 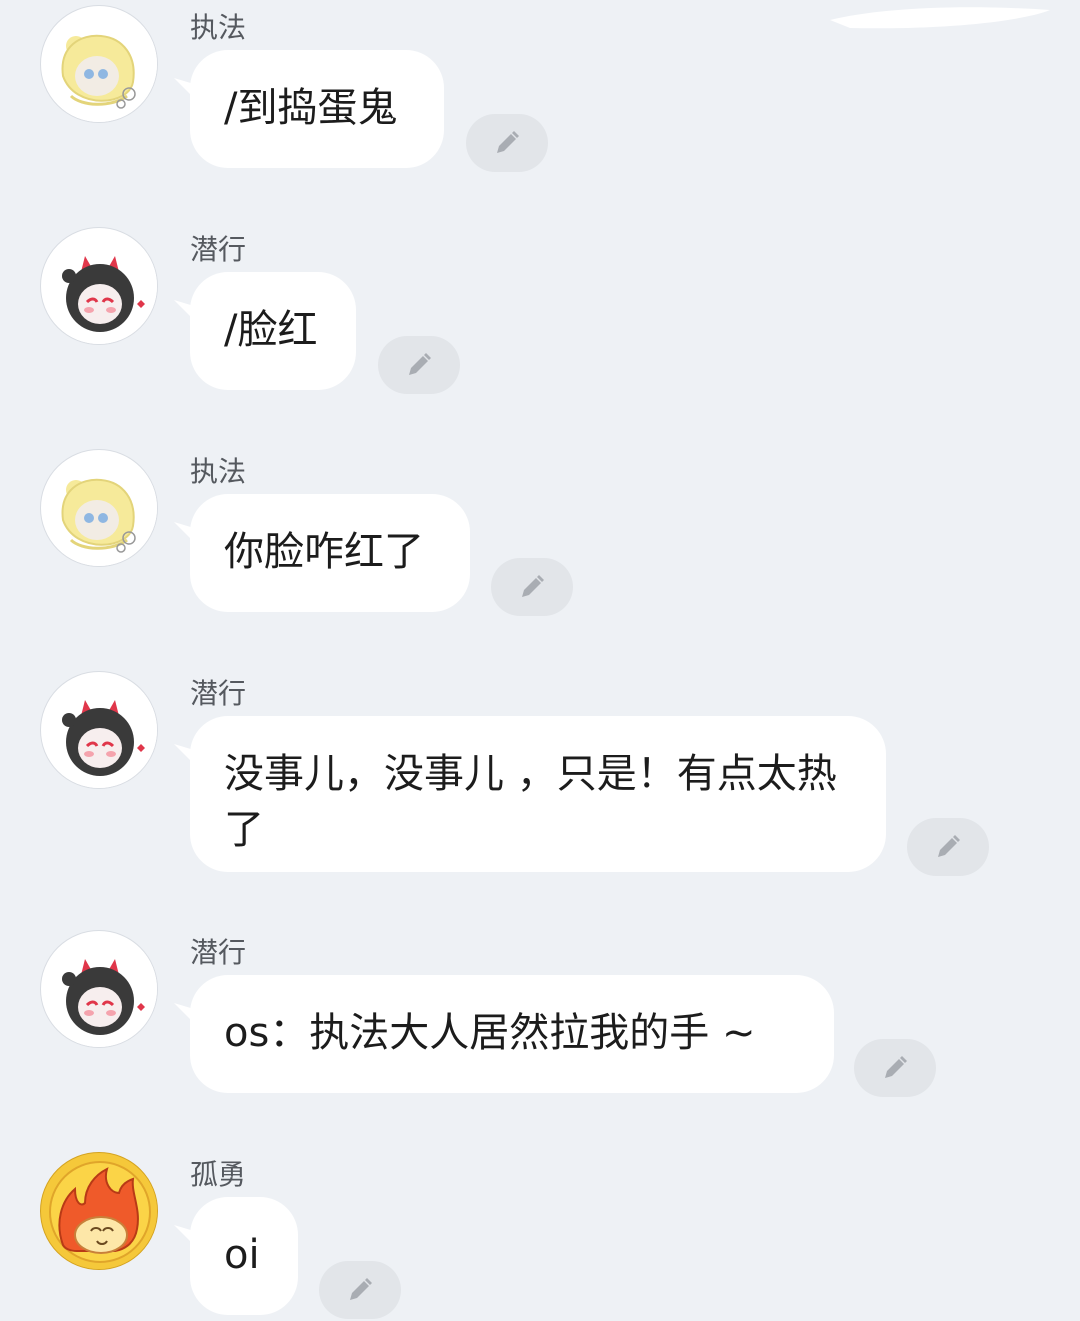 I want to click on sender-name: 孤勇, so click(x=218, y=1174).